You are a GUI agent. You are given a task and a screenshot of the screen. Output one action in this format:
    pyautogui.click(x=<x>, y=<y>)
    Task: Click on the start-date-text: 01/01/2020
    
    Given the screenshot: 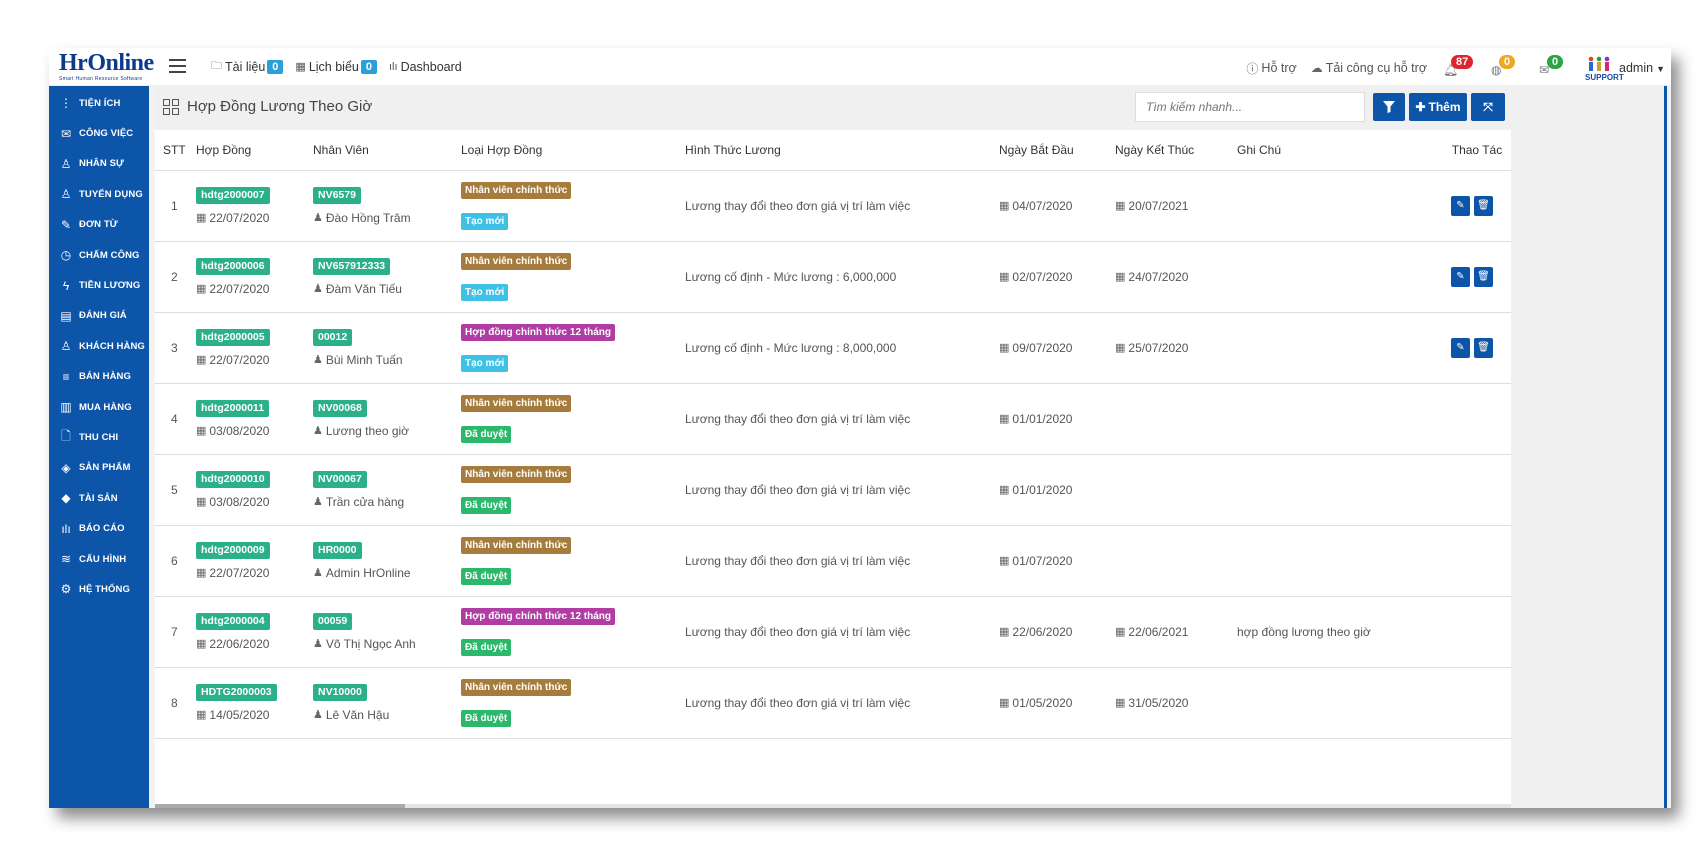 What is the action you would take?
    pyautogui.click(x=1042, y=418)
    